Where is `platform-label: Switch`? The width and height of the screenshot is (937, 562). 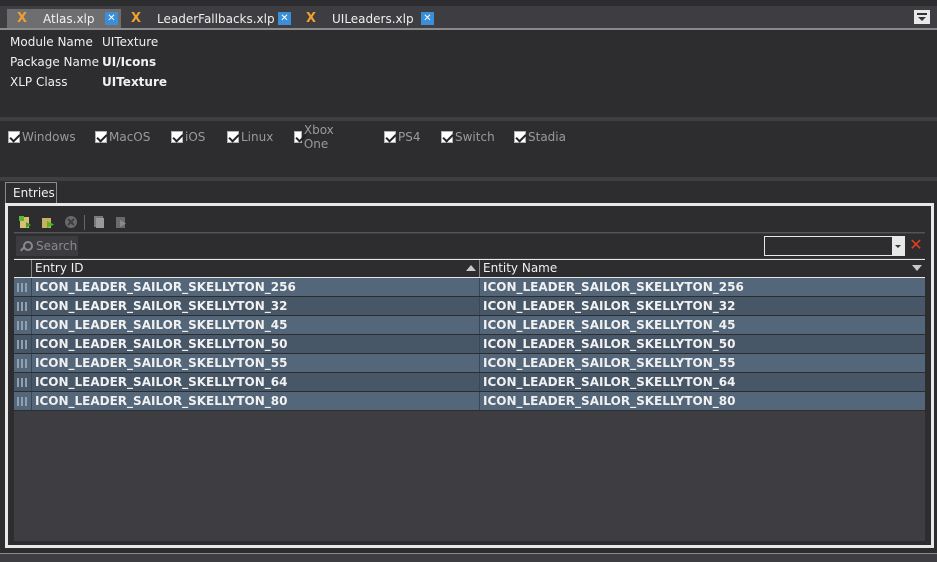 platform-label: Switch is located at coordinates (475, 137).